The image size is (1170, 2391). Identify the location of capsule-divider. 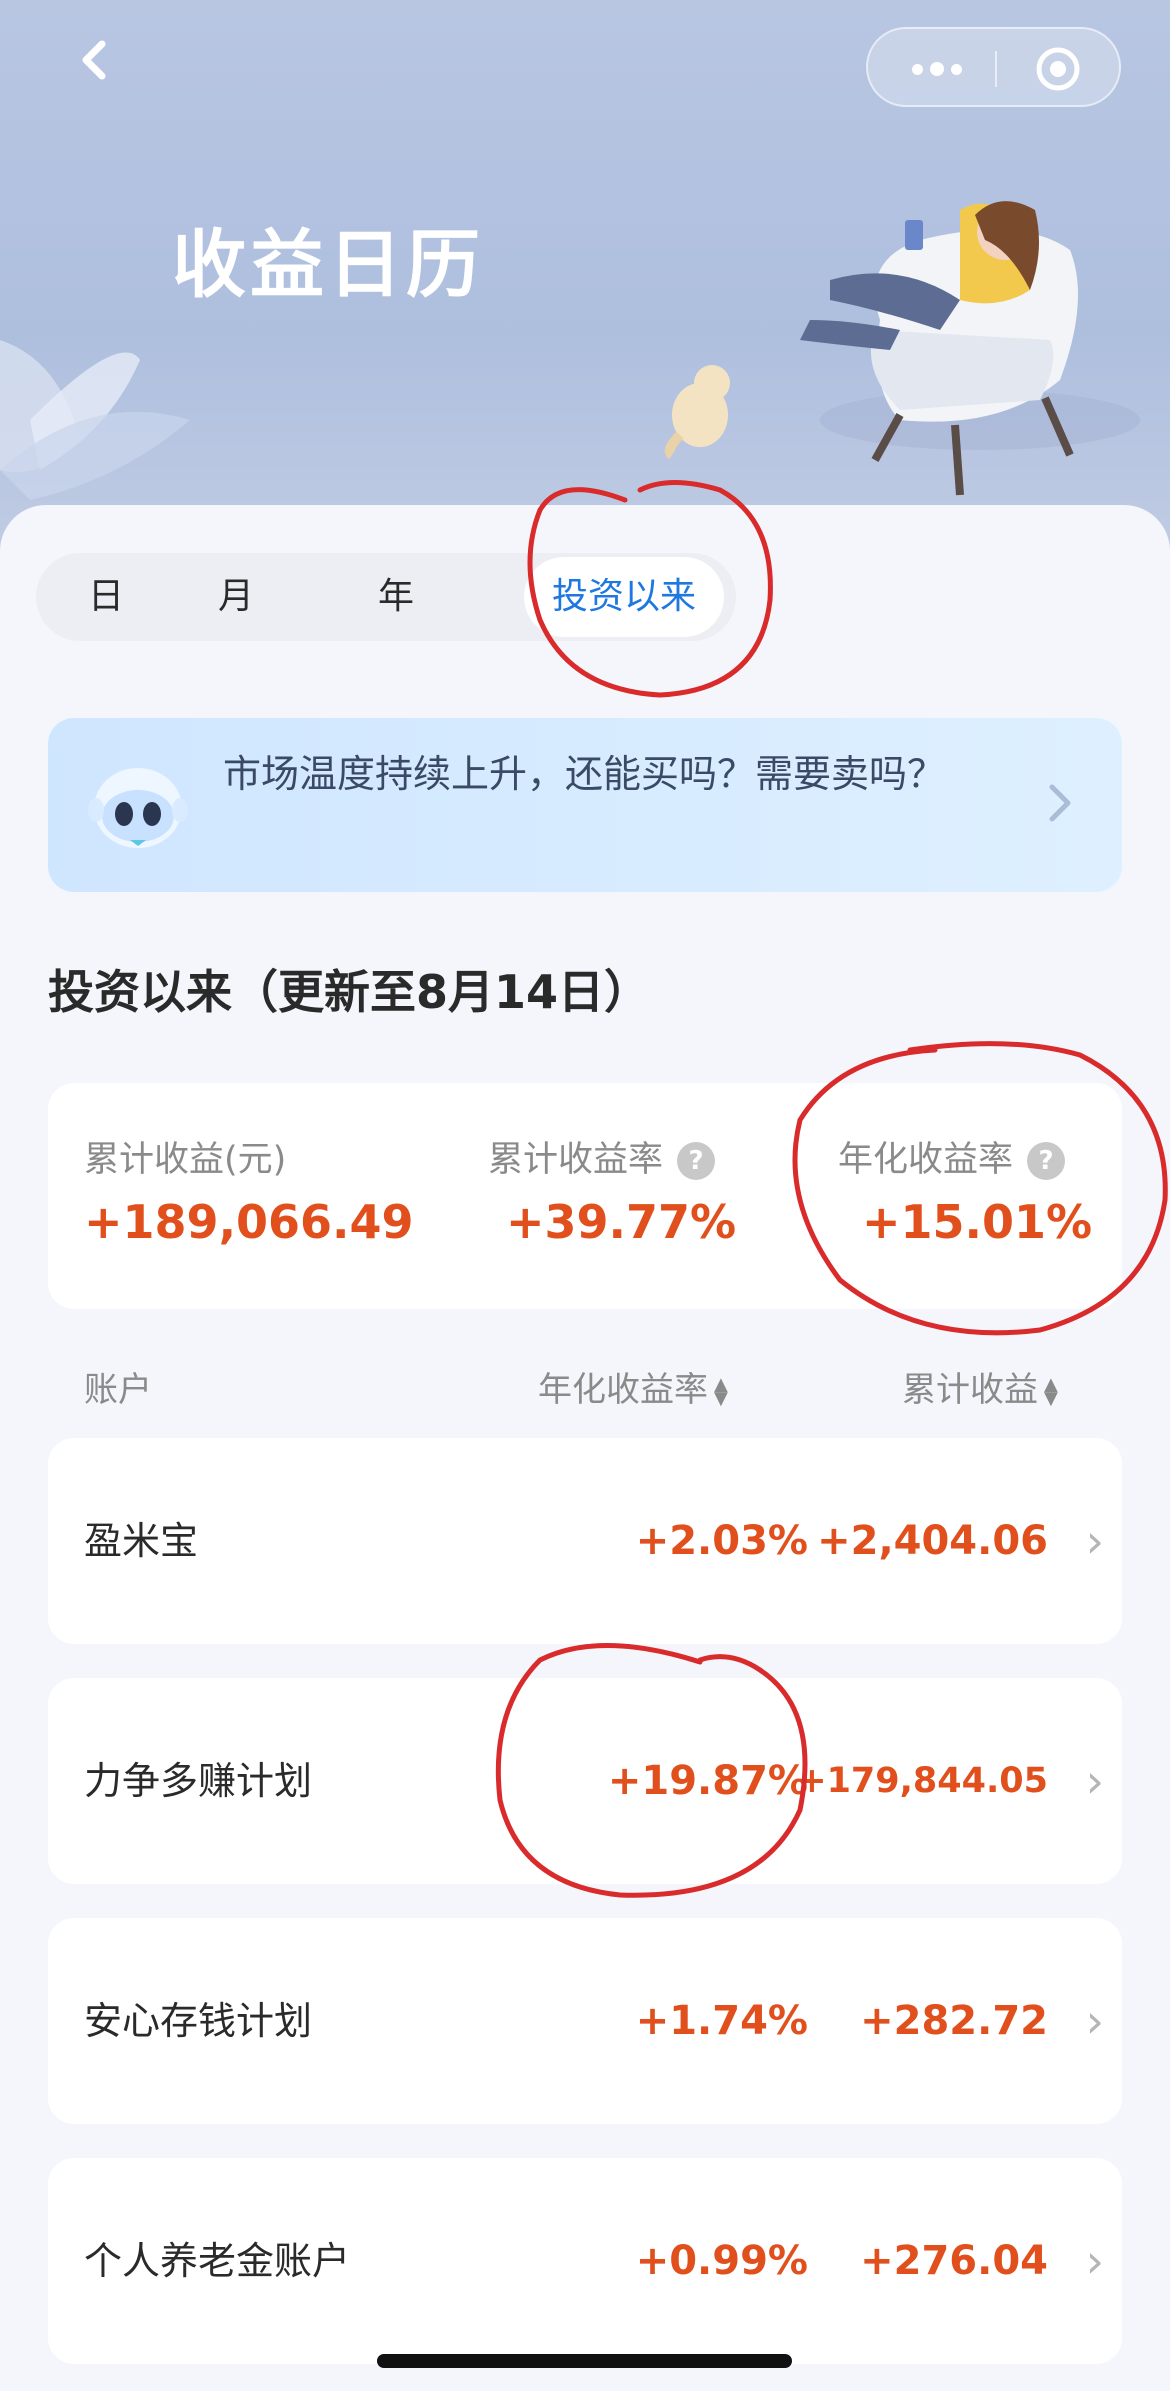
(996, 69).